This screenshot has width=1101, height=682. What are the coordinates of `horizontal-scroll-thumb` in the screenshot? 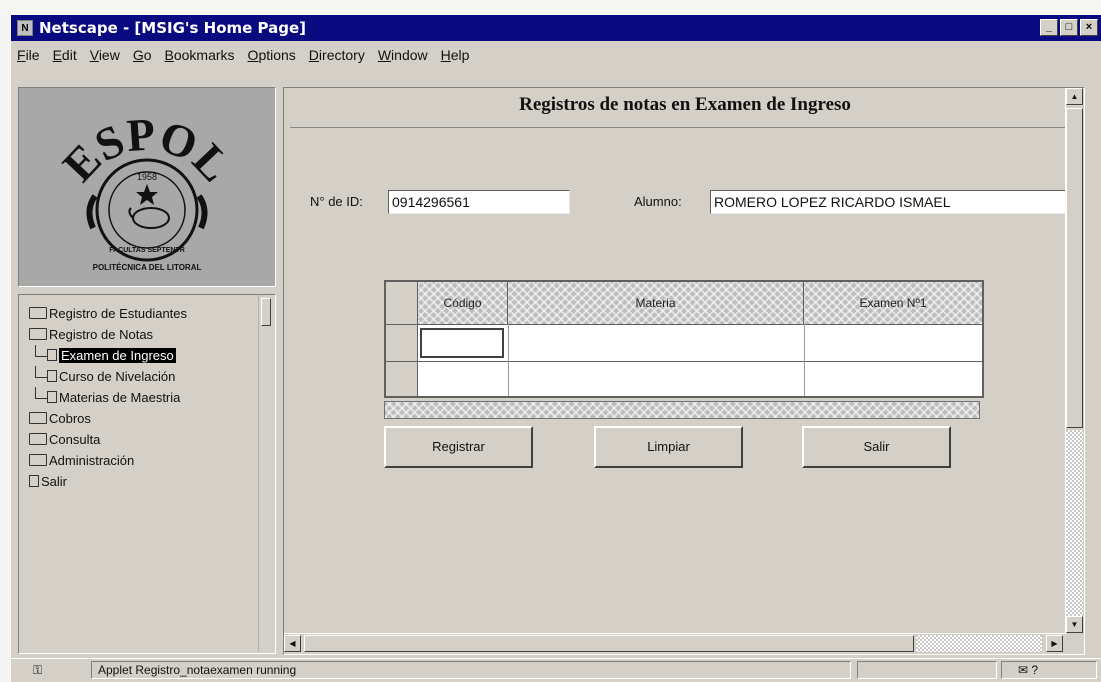 It's located at (609, 643).